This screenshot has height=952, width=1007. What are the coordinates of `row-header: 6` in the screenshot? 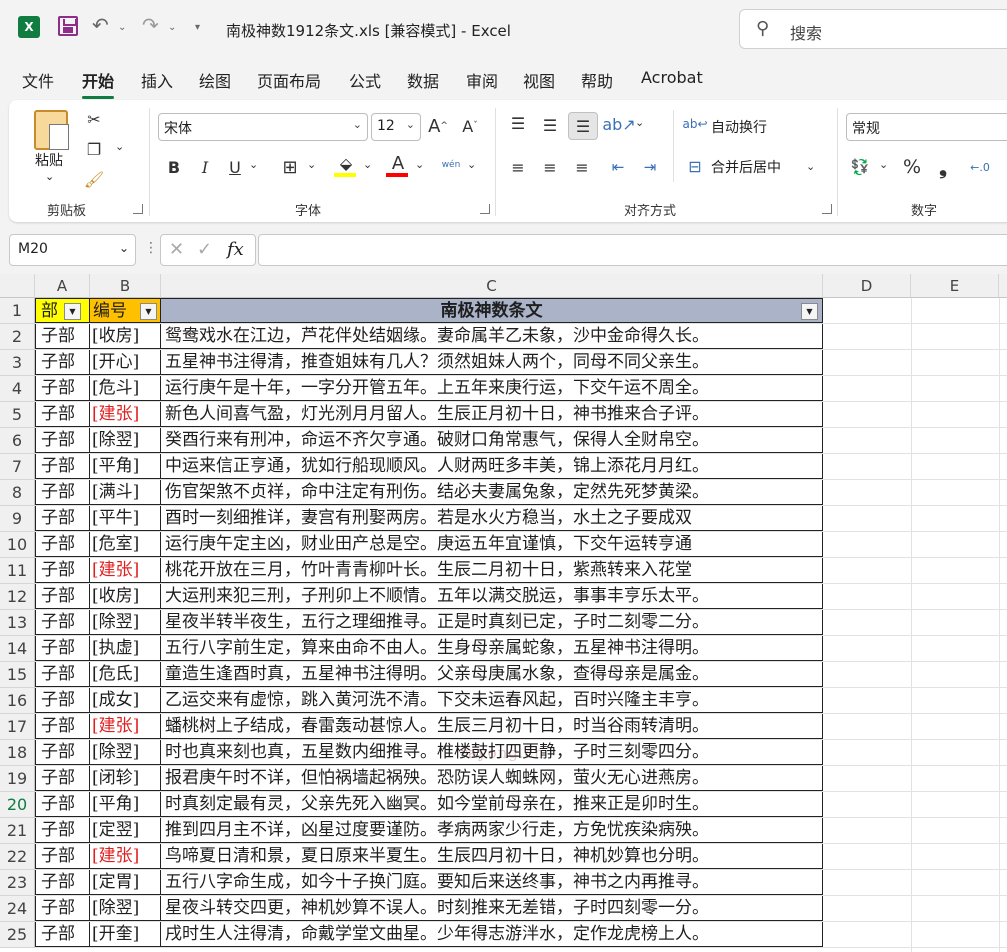 It's located at (17, 441).